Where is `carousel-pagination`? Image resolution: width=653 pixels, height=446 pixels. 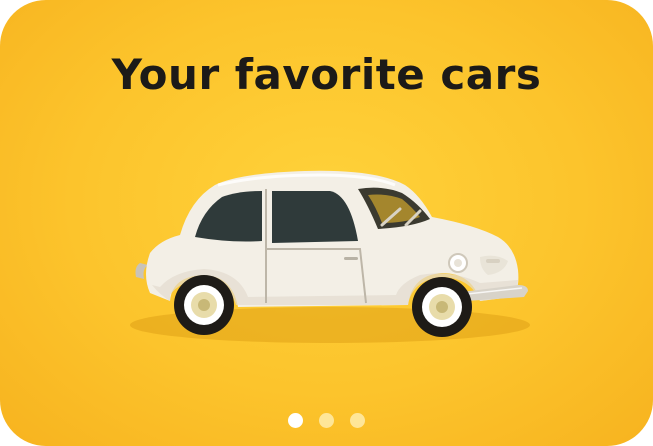
carousel-pagination is located at coordinates (326, 422).